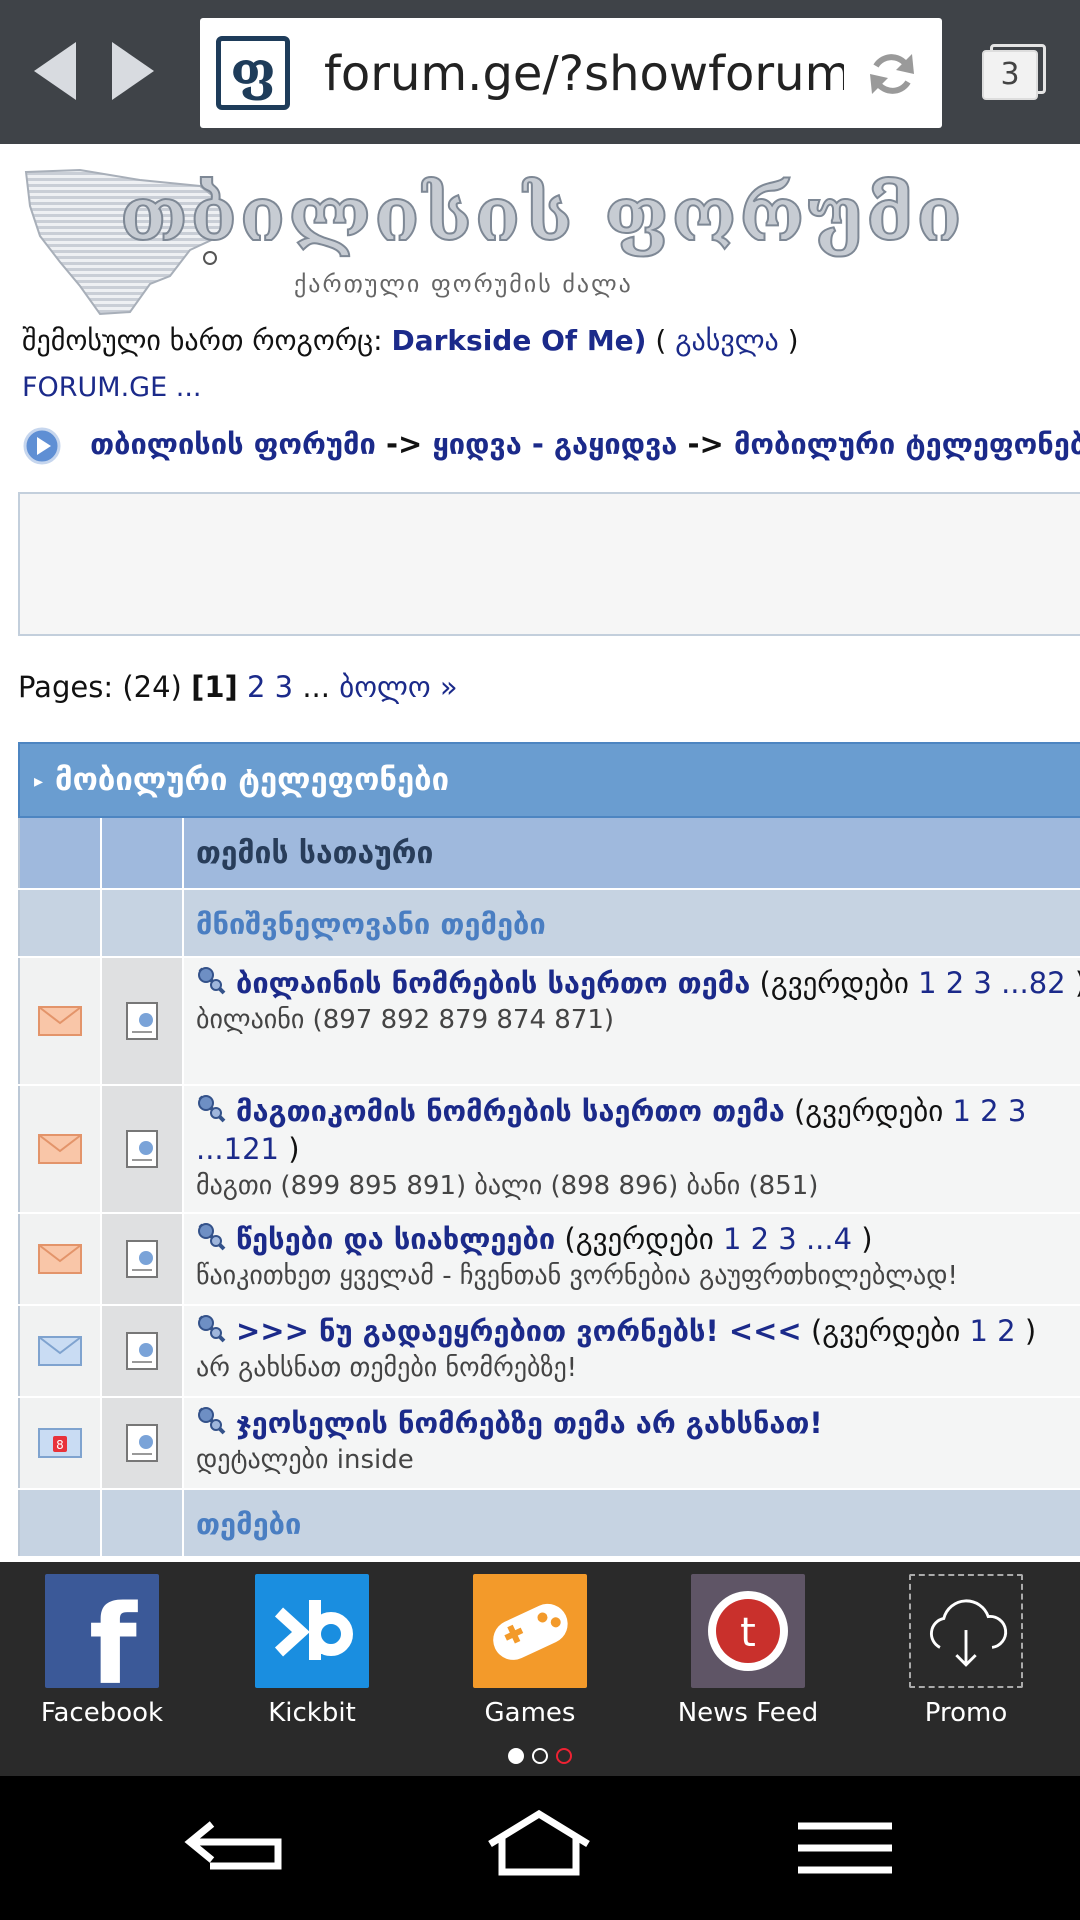 This screenshot has height=1920, width=1080. Describe the element at coordinates (55, 71) in the screenshot. I see `back-arrow-icon` at that location.